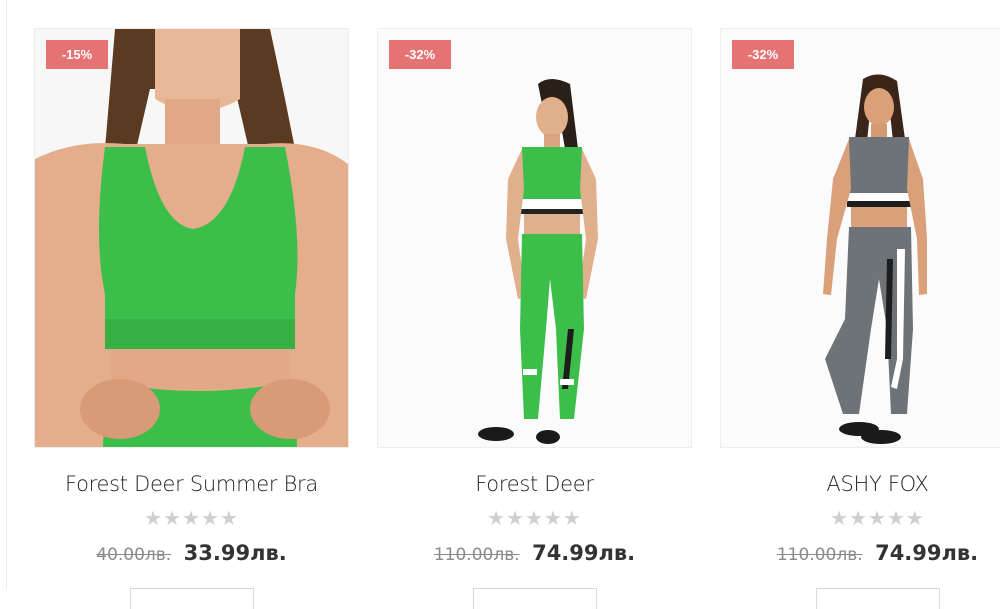 This screenshot has width=1000, height=609. What do you see at coordinates (134, 555) in the screenshot?
I see `old-price: 40.00лв.` at bounding box center [134, 555].